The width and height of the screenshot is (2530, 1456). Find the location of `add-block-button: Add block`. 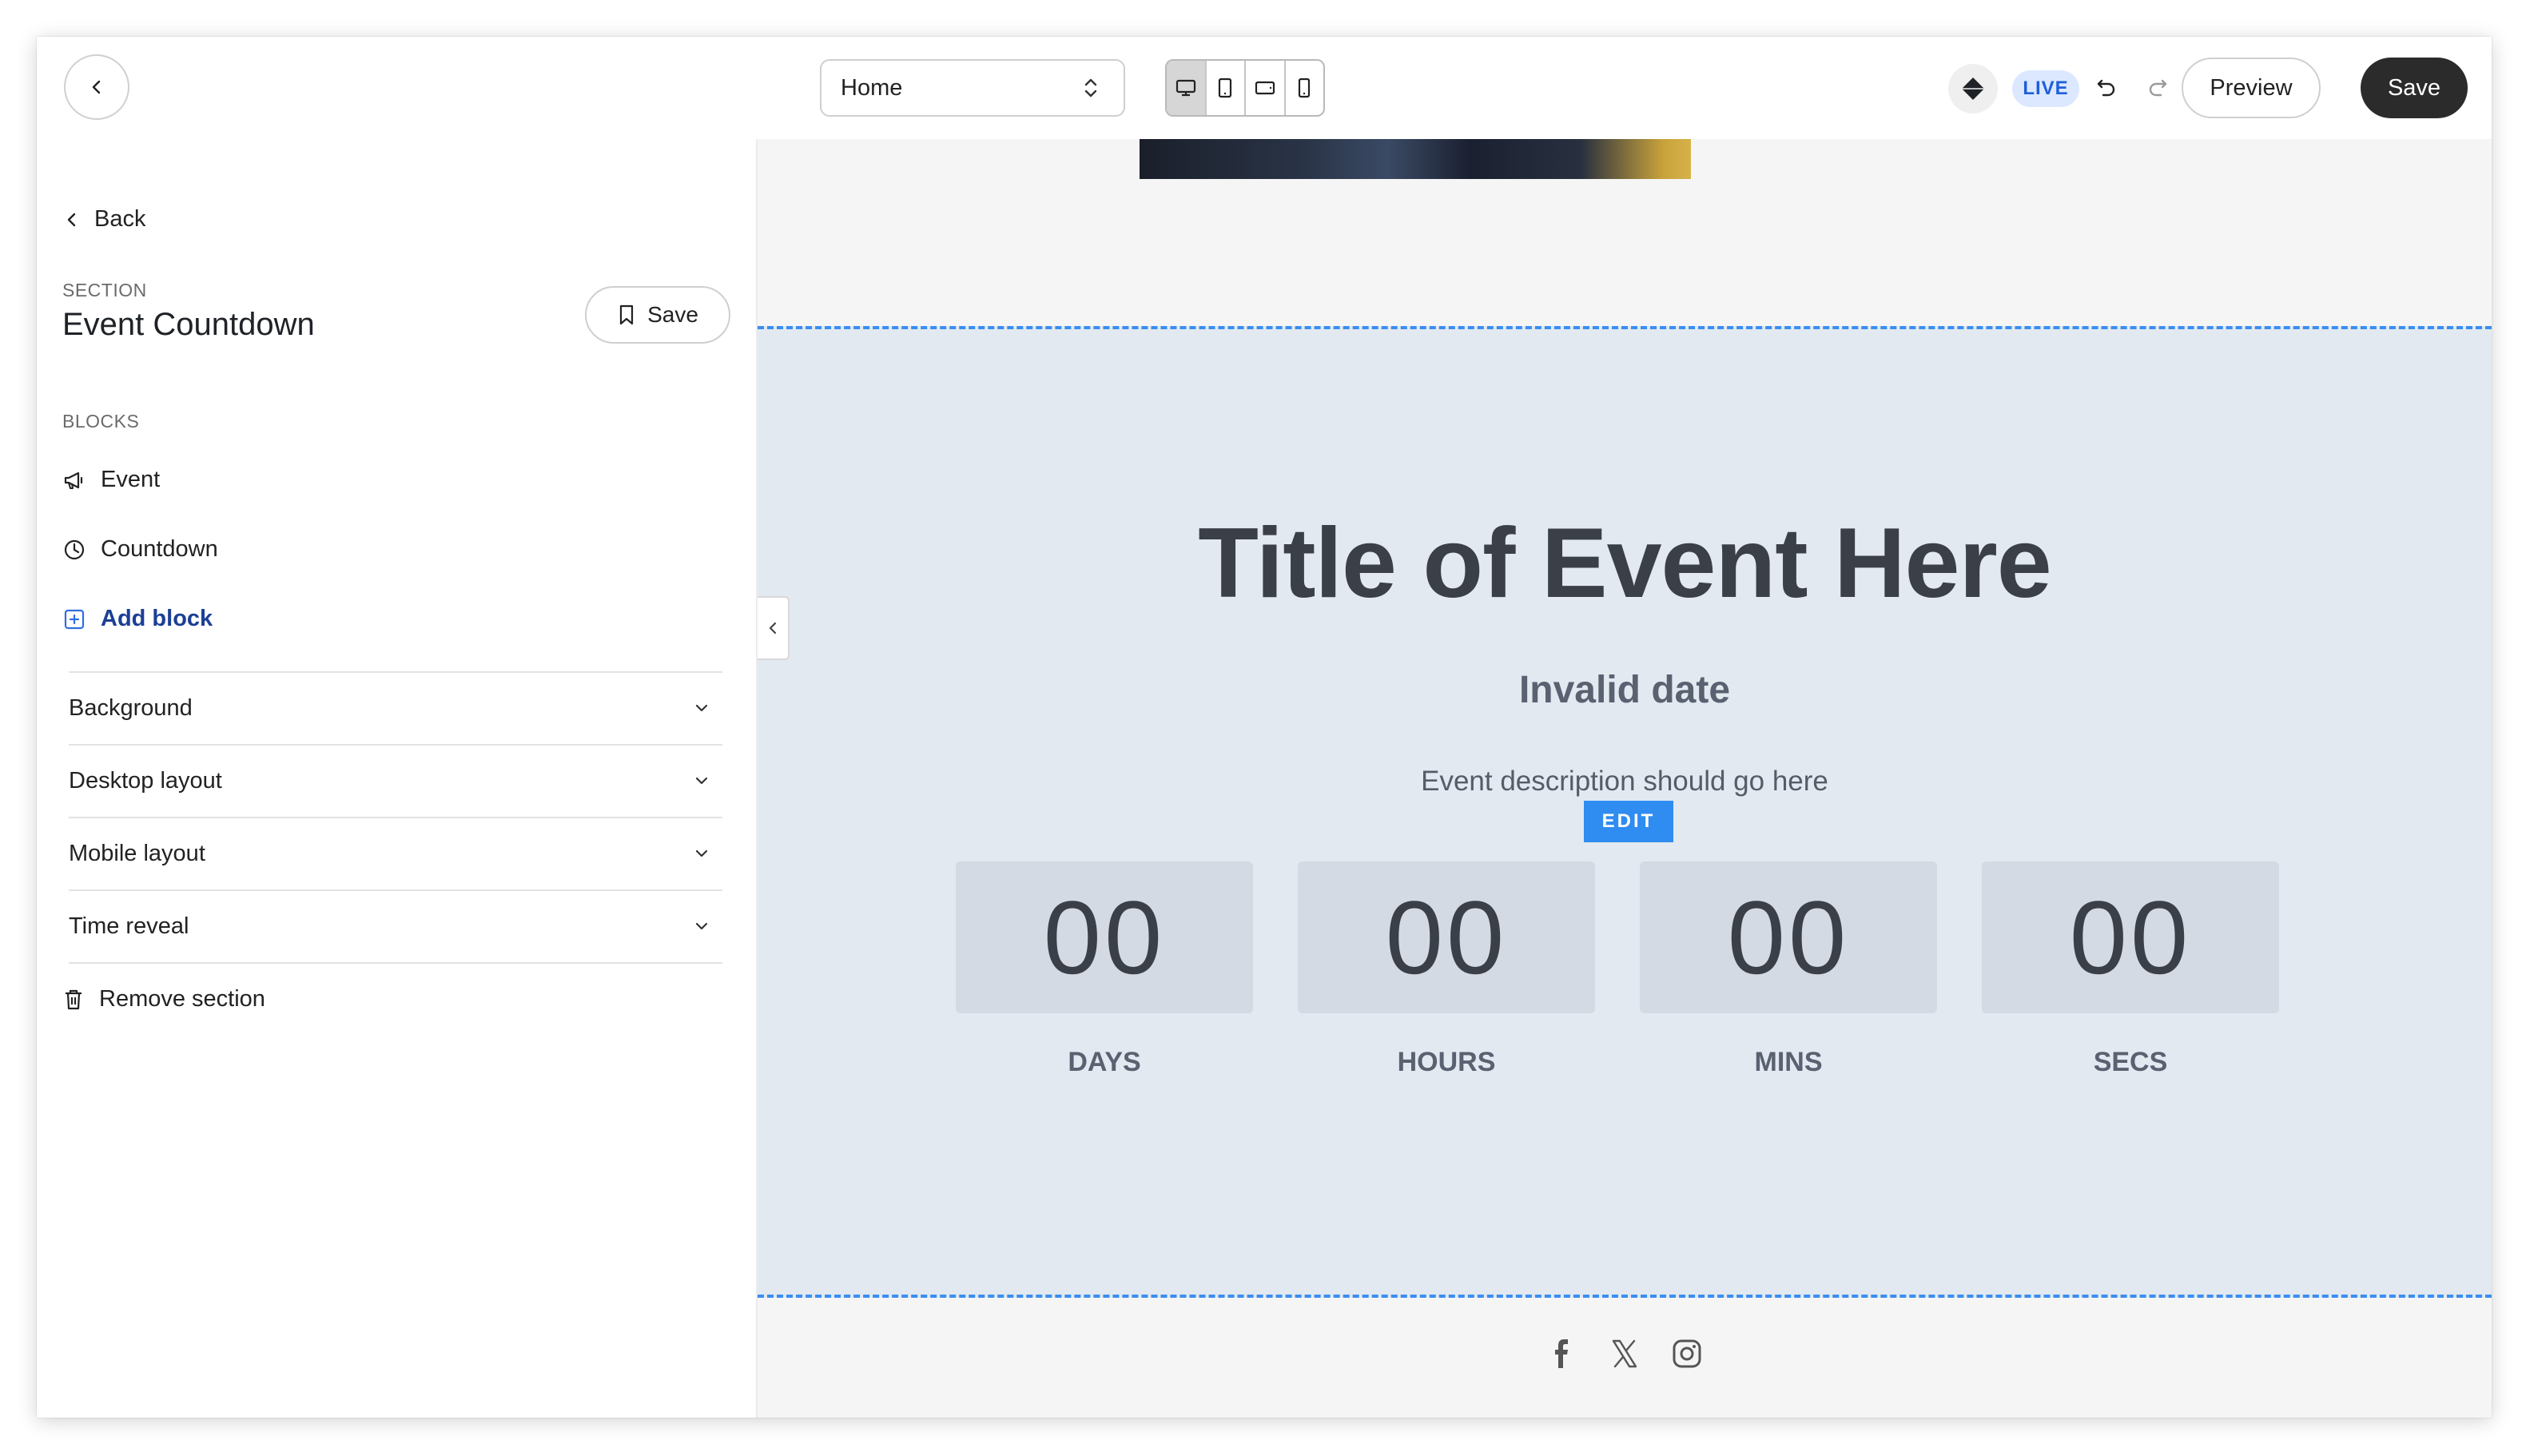

add-block-button: Add block is located at coordinates (138, 619).